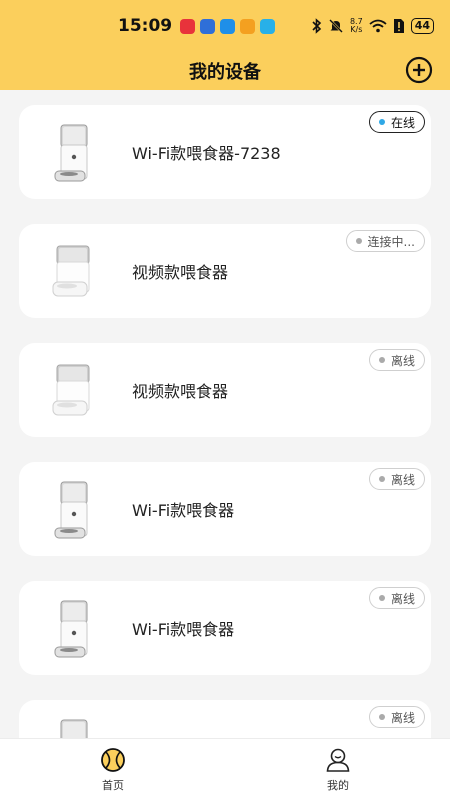  Describe the element at coordinates (378, 26) in the screenshot. I see `wifi-icon` at that location.